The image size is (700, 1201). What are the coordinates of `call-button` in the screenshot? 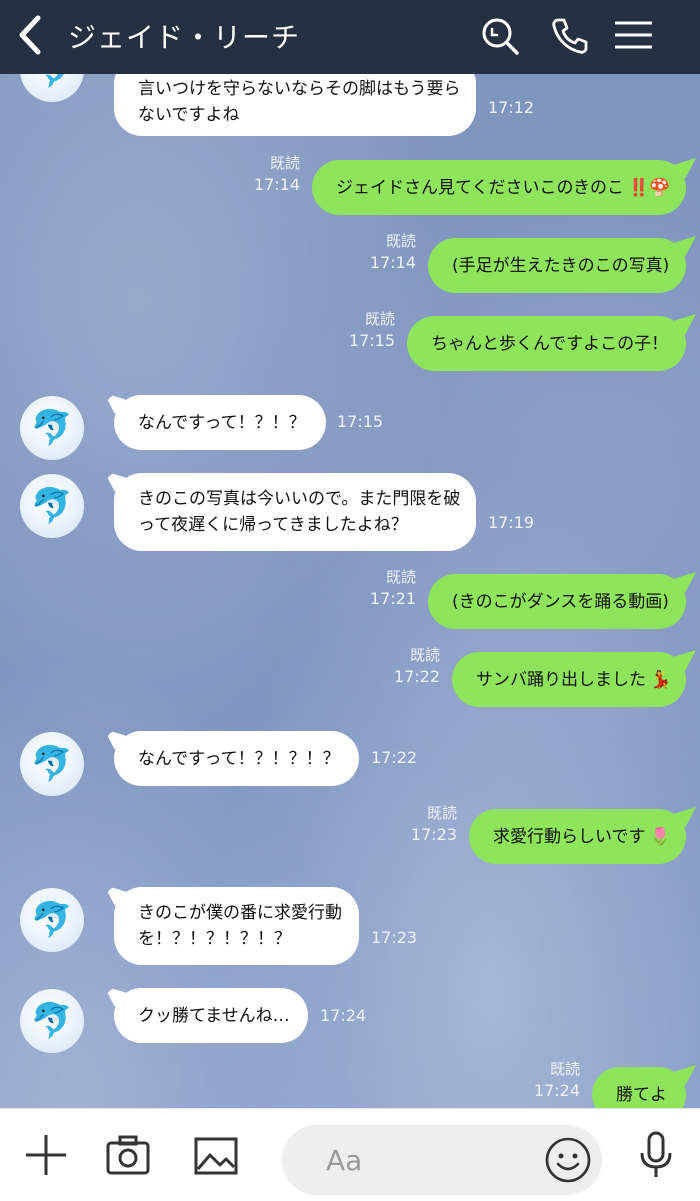 It's located at (570, 36).